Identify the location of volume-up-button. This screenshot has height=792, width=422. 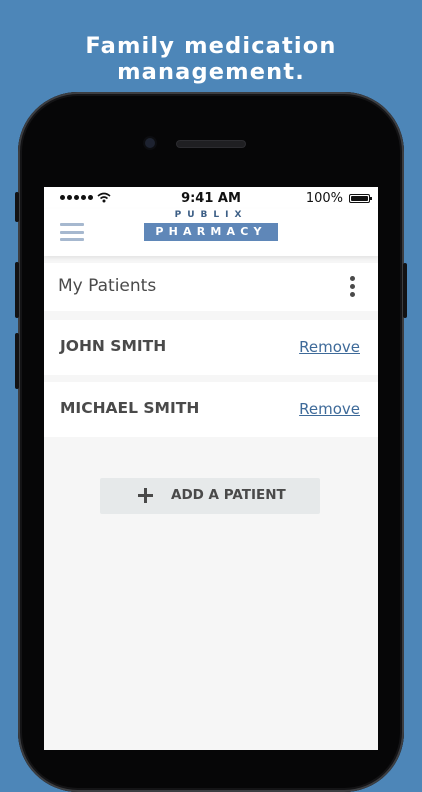
(17, 290).